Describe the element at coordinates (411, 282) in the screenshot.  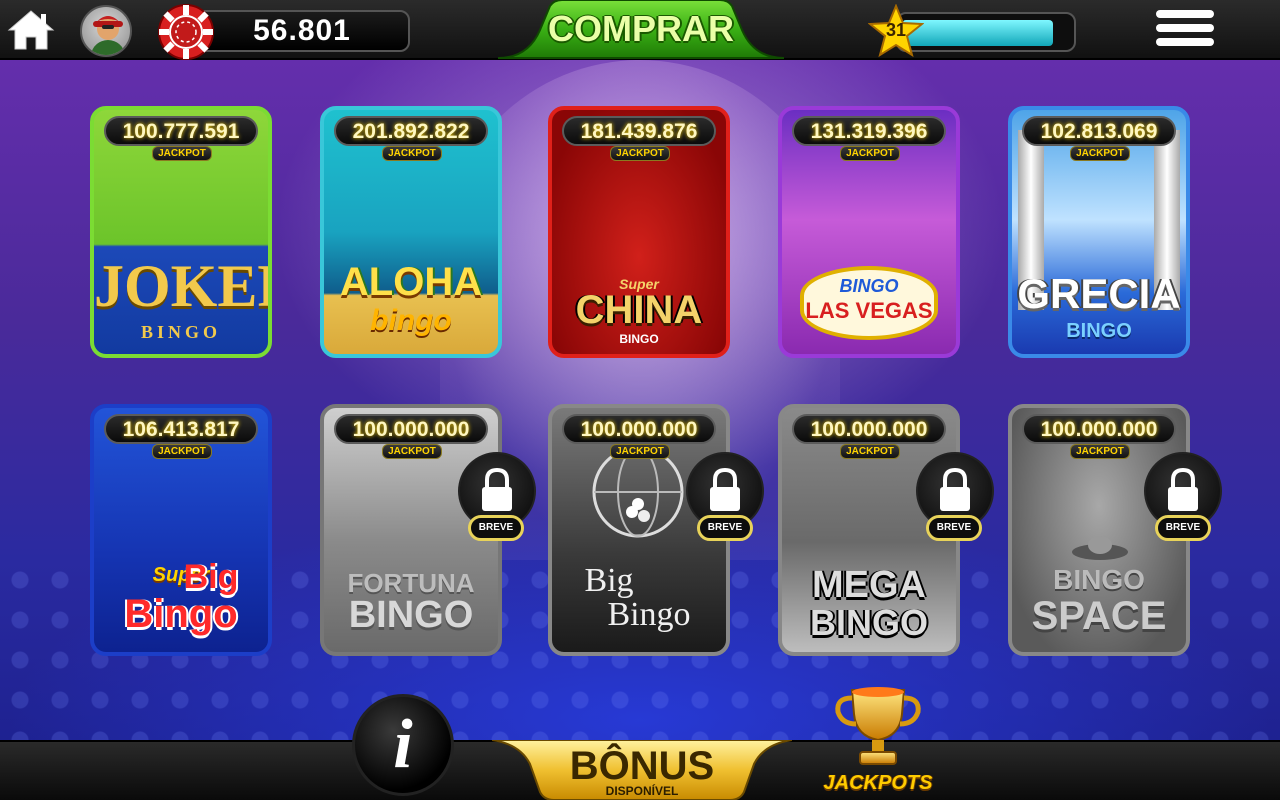
I see `game-logo-main: ALOHA` at that location.